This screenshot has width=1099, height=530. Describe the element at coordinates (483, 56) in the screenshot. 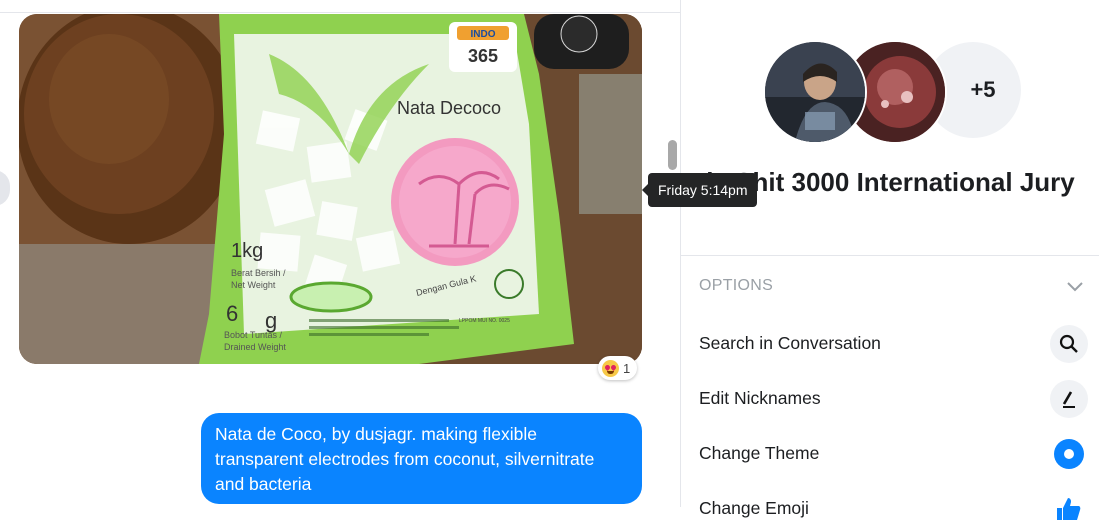

I see `brand-number: 365` at that location.